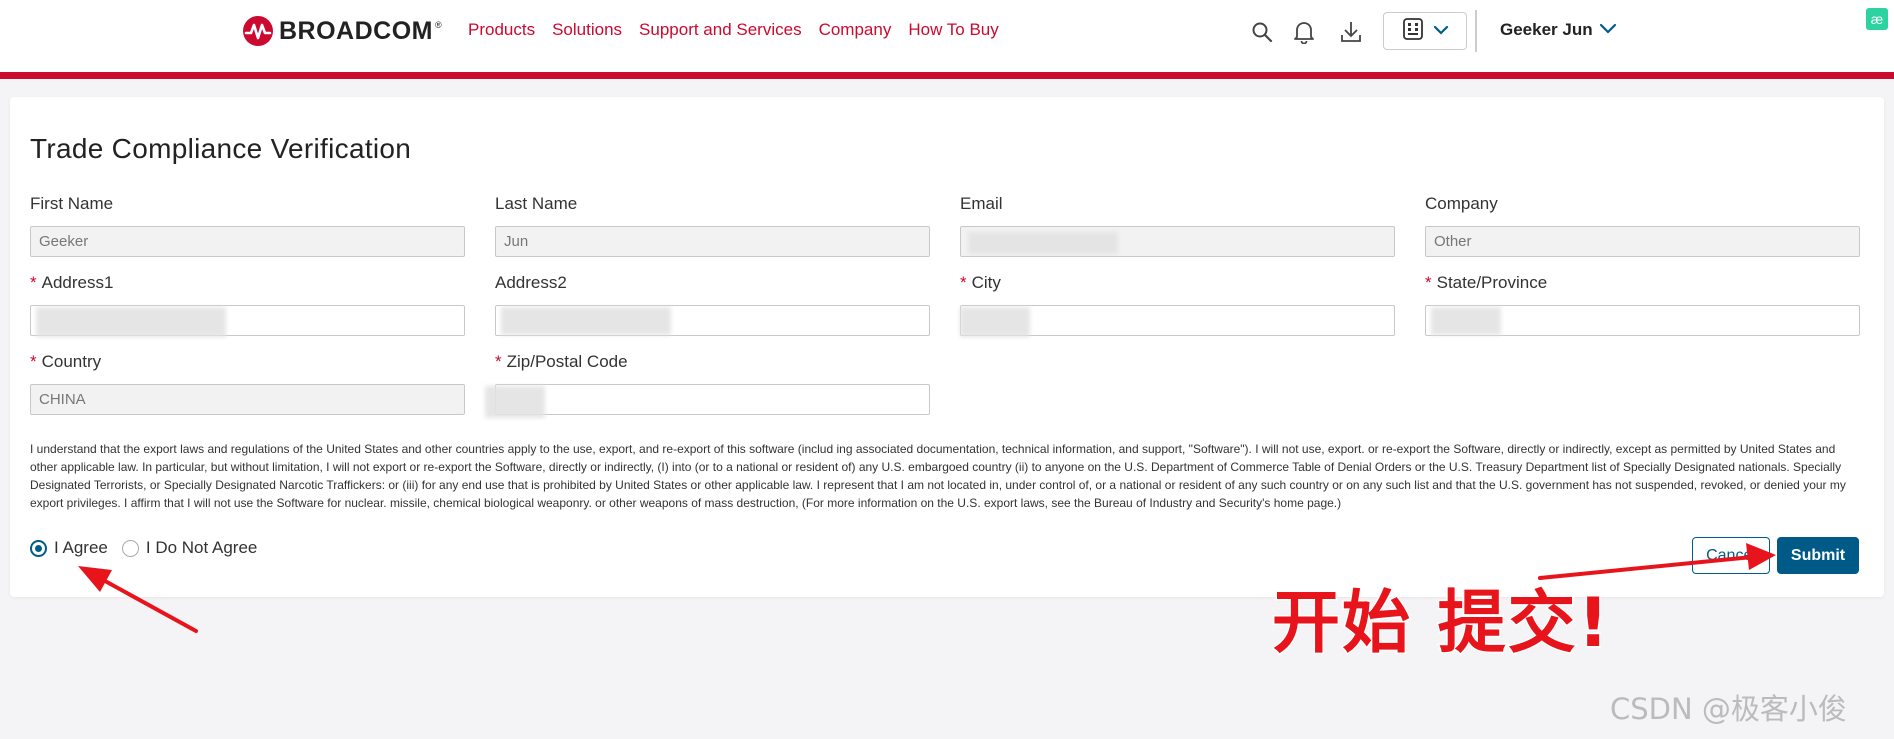  I want to click on country-field: * Country, so click(247, 383).